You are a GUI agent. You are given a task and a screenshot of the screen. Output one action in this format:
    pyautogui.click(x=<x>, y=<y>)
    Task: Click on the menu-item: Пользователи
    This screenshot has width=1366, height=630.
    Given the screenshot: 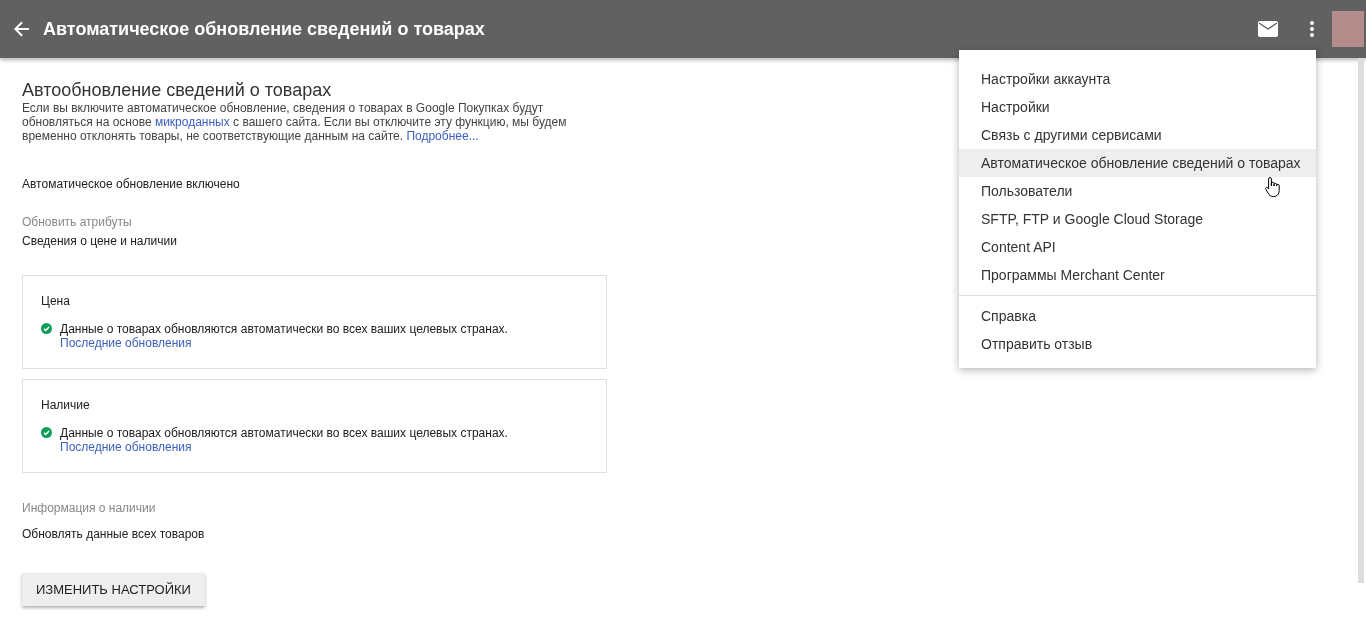 What is the action you would take?
    pyautogui.click(x=1137, y=191)
    